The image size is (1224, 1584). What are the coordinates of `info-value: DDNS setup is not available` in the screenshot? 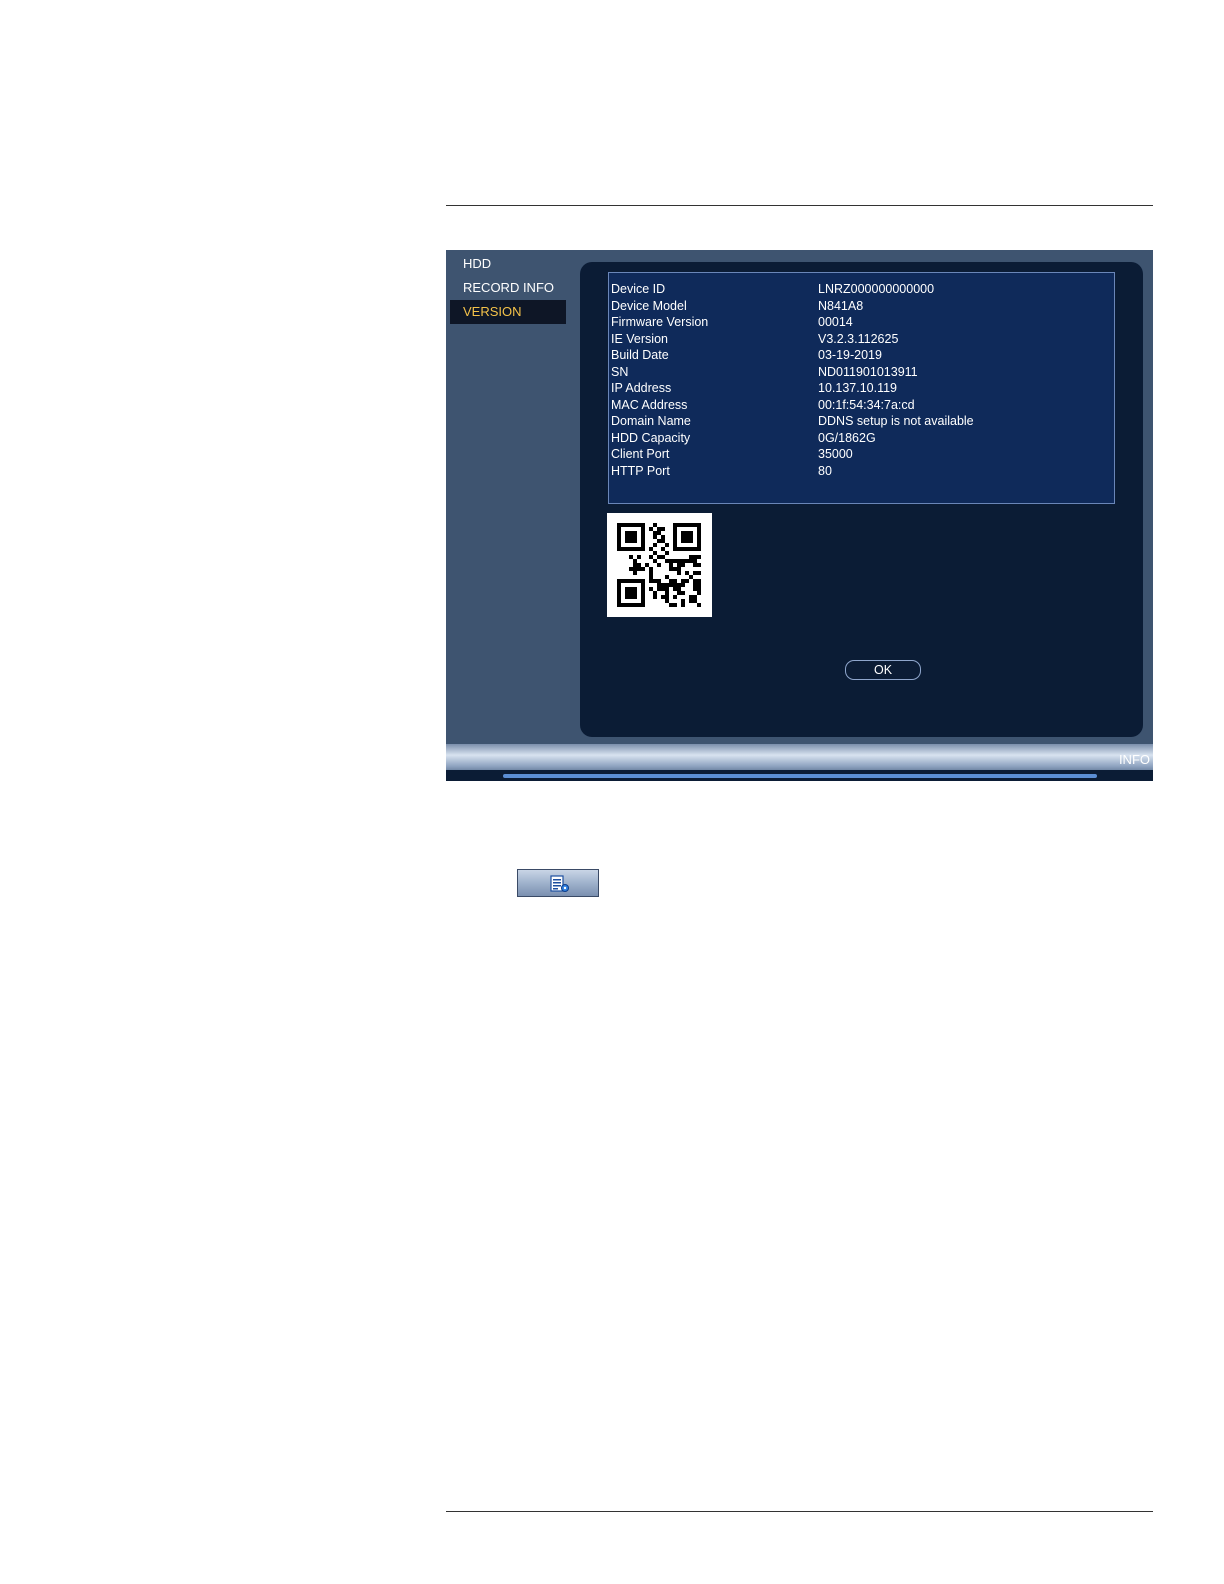 It's located at (896, 421).